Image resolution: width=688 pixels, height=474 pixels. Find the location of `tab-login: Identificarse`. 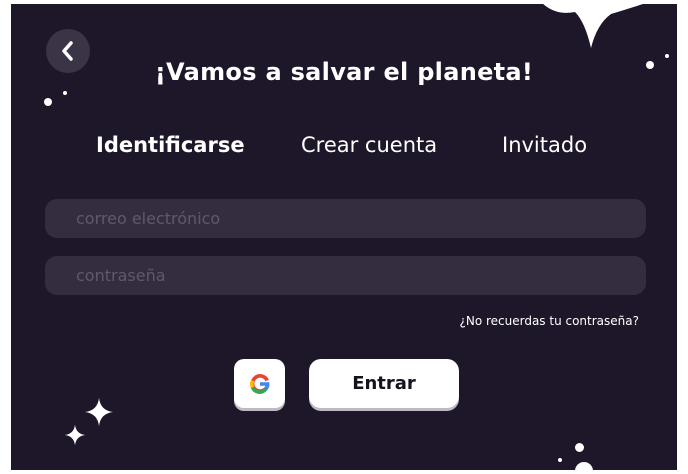

tab-login: Identificarse is located at coordinates (170, 145).